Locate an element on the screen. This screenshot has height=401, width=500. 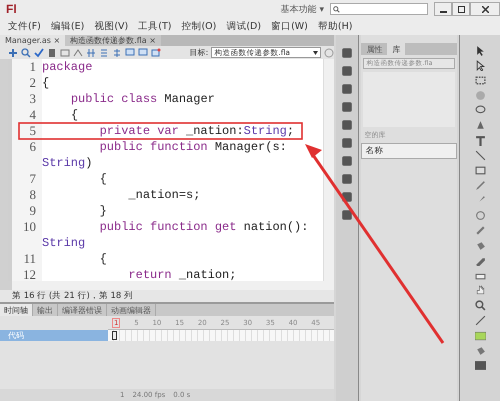
selection-icon is located at coordinates (480, 80).